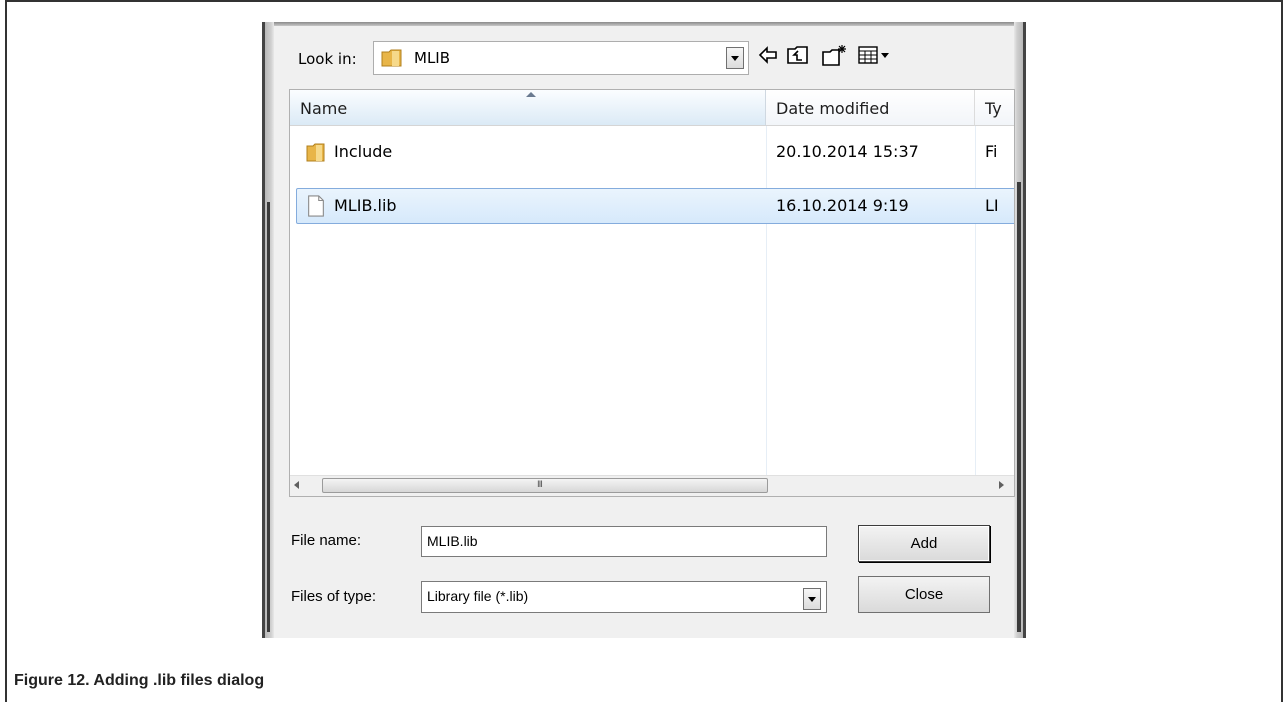 Image resolution: width=1284 pixels, height=702 pixels. What do you see at coordinates (655, 152) in the screenshot?
I see `list-item: Include 20.10.2014 15:37 Fi` at bounding box center [655, 152].